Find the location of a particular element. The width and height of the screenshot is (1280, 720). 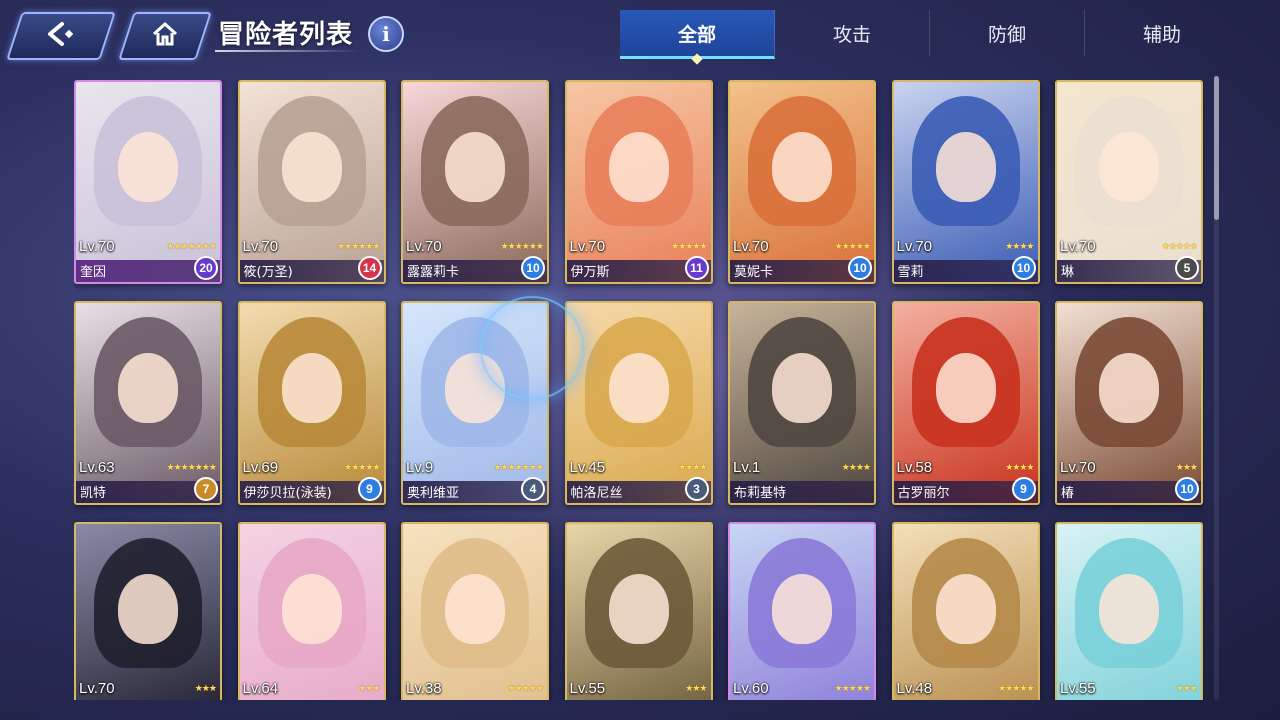

adventurer-card: Lv.70 ★★★ is located at coordinates (148, 611).